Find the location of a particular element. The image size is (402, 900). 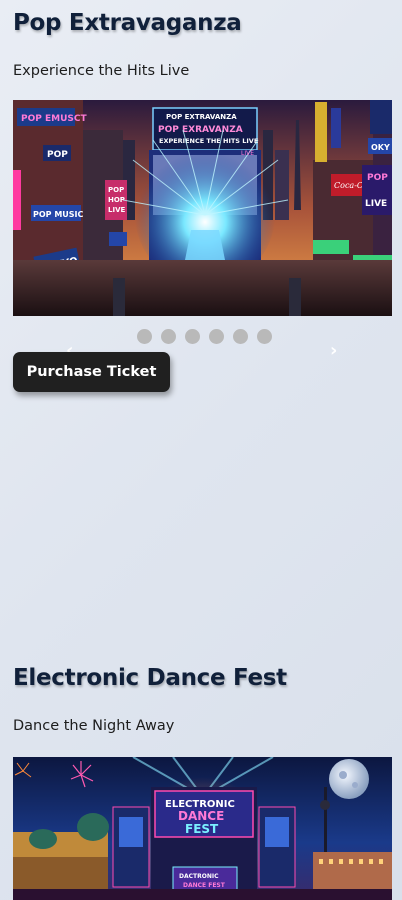

event-subtitle: Dance the Night Away is located at coordinates (94, 726).